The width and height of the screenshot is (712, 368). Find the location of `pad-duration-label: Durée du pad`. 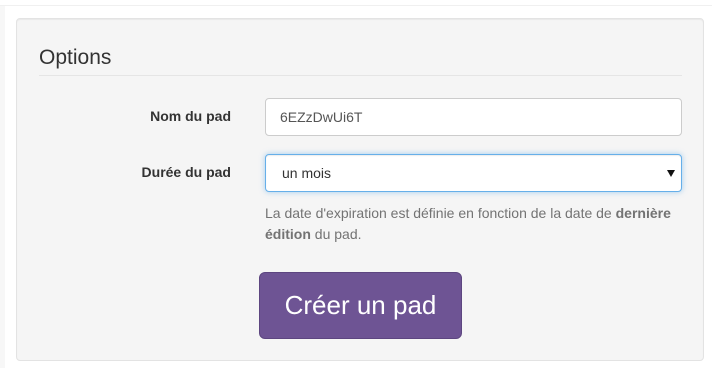

pad-duration-label: Durée du pad is located at coordinates (186, 172).